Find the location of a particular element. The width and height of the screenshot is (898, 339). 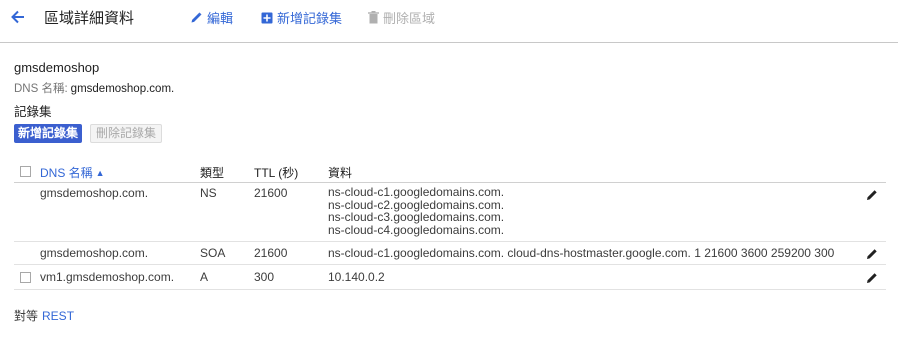

sort-ascending-icon: ▲ is located at coordinates (100, 173).